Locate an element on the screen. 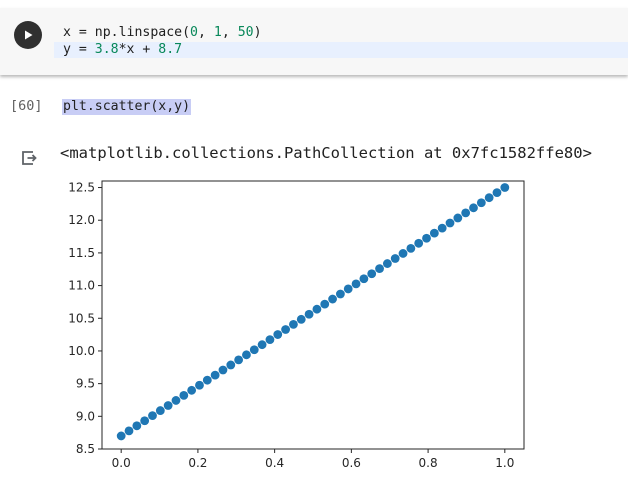 This screenshot has width=628, height=496. x-tick-label: 1.0 is located at coordinates (504, 463).